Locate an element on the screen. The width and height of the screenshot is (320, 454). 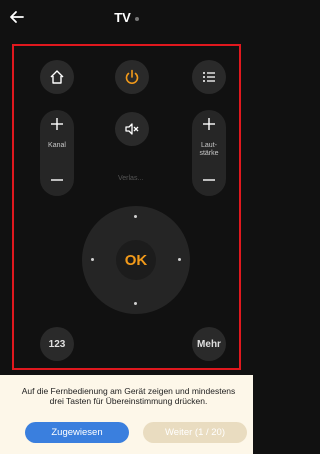
channel-down-icon is located at coordinates (57, 180).